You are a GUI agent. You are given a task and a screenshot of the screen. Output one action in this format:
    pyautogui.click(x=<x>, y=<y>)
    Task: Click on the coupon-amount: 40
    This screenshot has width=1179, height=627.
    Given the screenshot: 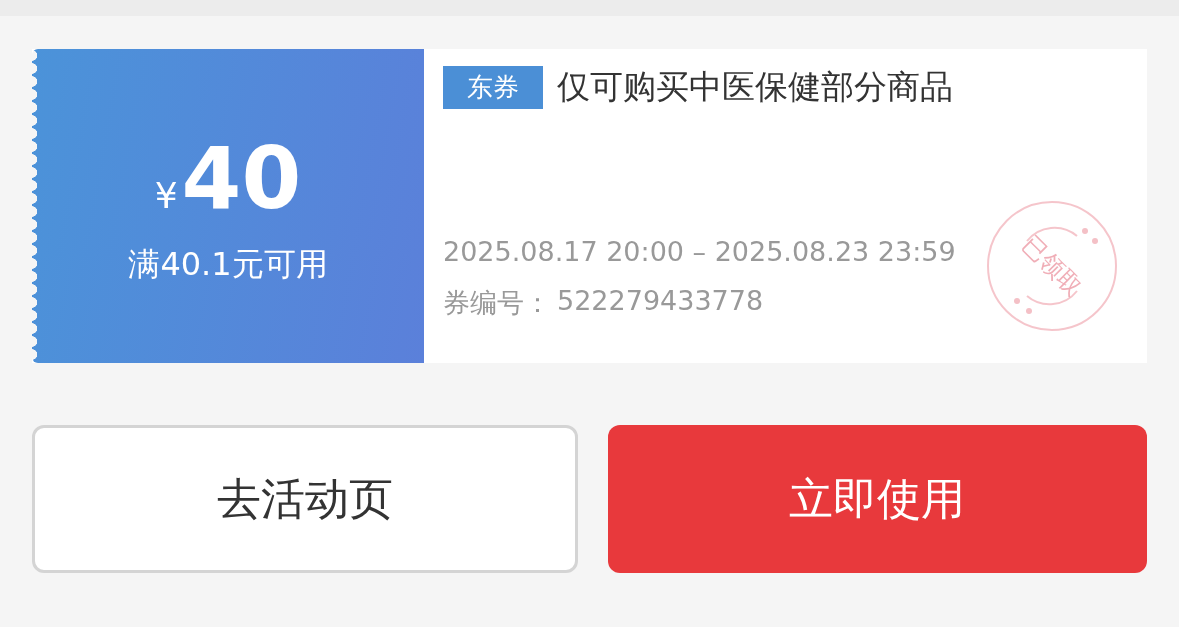 What is the action you would take?
    pyautogui.click(x=241, y=178)
    